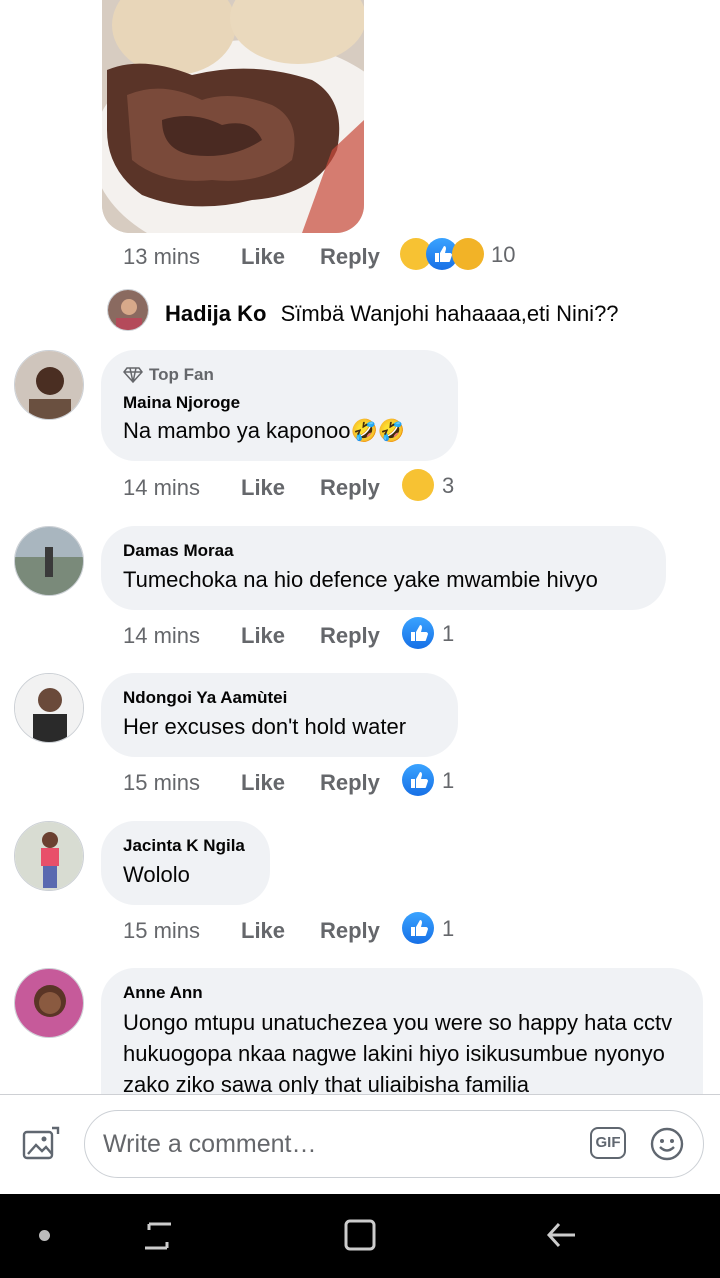 This screenshot has height=1278, width=720. What do you see at coordinates (503, 254) in the screenshot?
I see `reaction-count: 10` at bounding box center [503, 254].